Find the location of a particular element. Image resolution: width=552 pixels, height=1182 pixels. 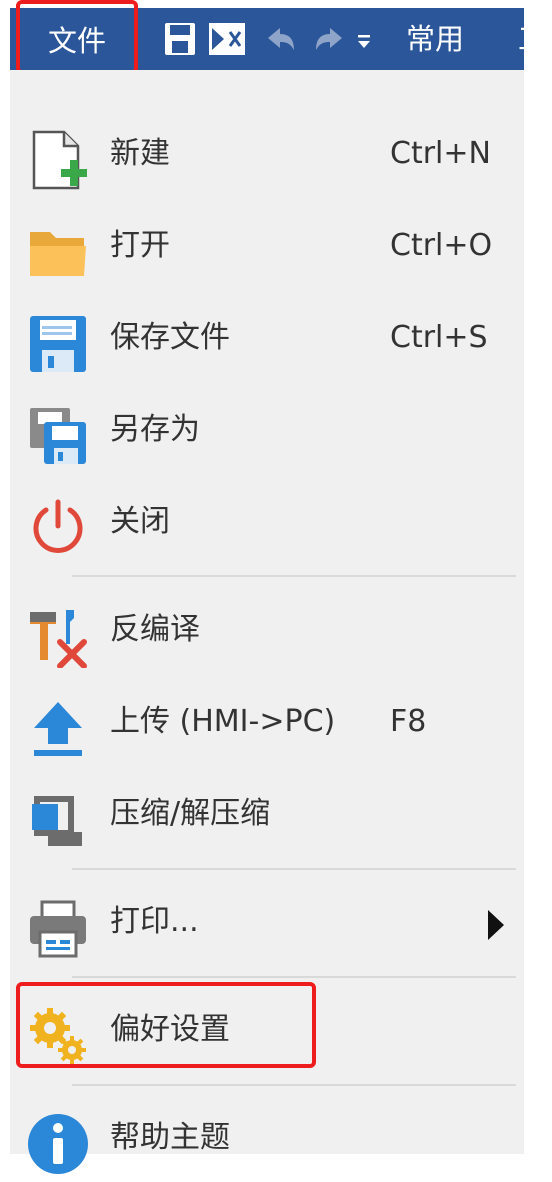

redo-icon is located at coordinates (329, 39).